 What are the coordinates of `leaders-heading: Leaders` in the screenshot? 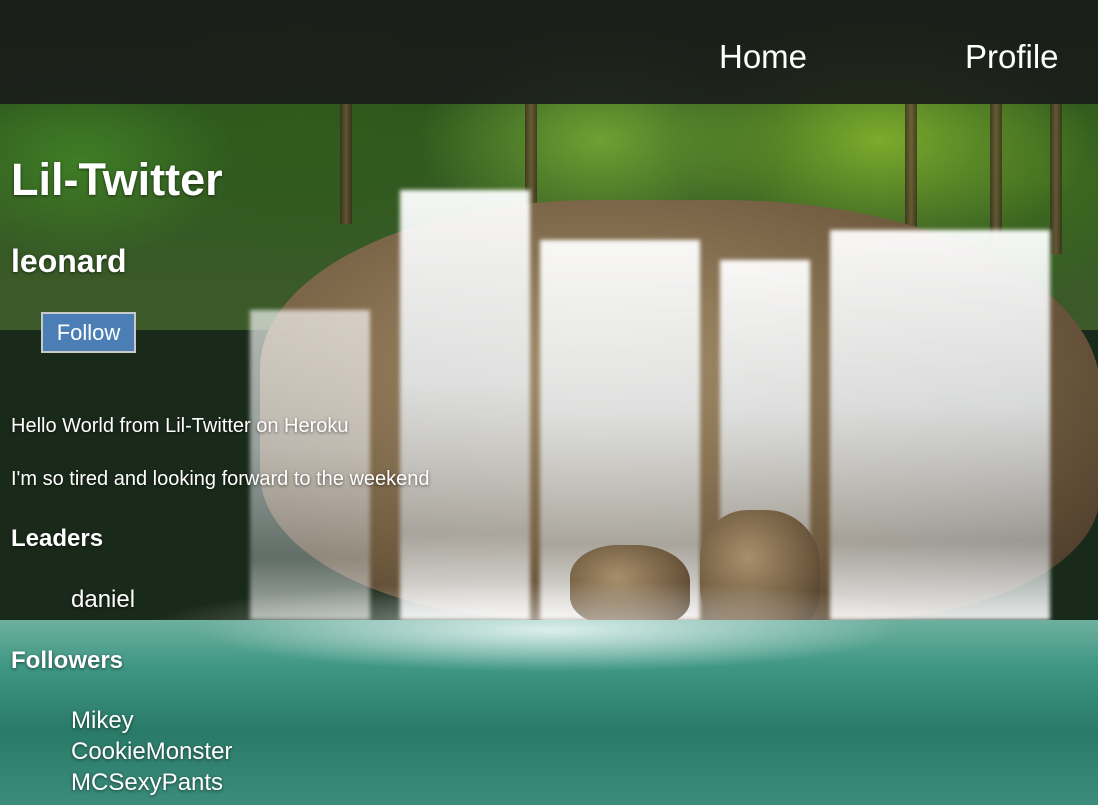 It's located at (57, 538).